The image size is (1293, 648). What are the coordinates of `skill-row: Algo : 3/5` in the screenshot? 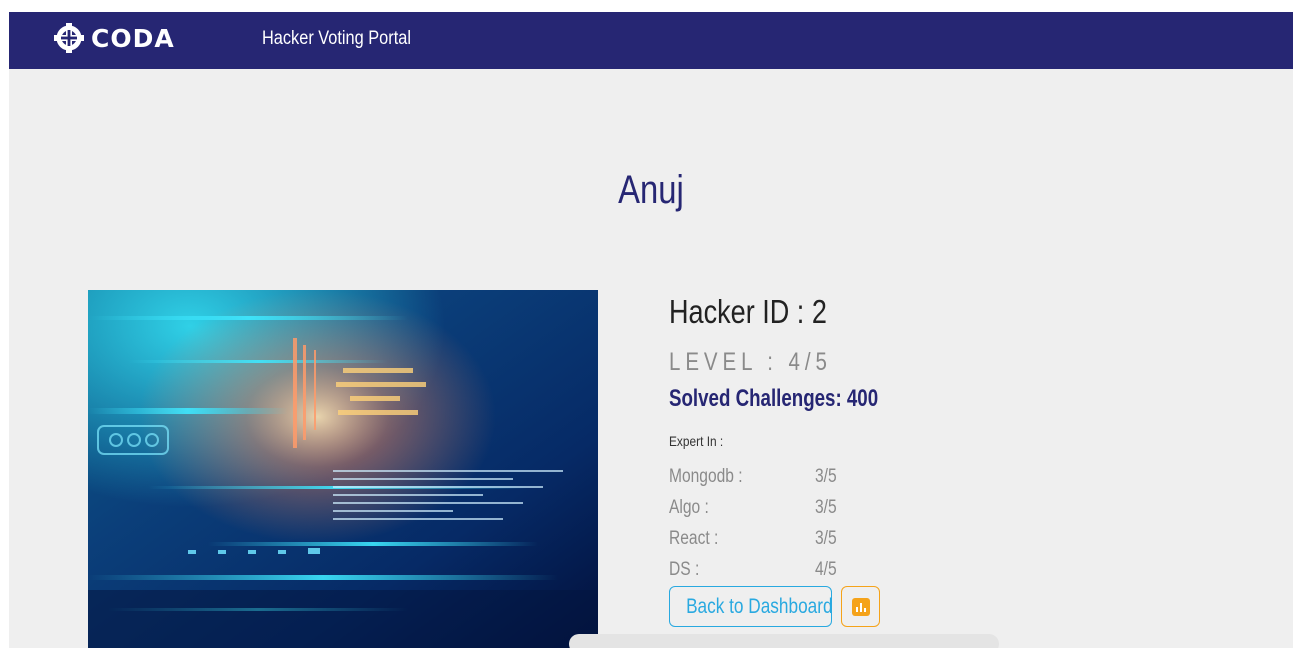 It's located at (759, 508).